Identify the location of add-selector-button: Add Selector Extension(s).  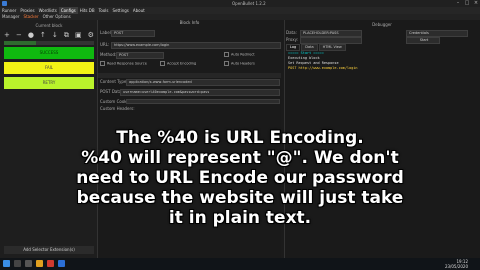
(49, 250).